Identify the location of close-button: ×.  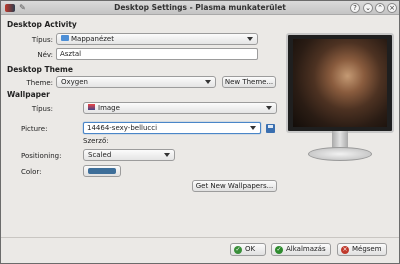
(392, 8).